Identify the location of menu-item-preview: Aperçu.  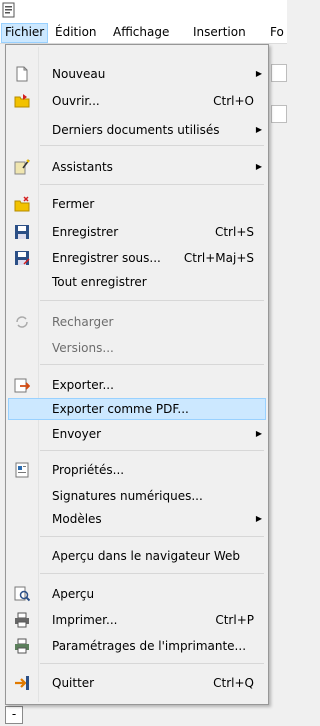
(137, 594).